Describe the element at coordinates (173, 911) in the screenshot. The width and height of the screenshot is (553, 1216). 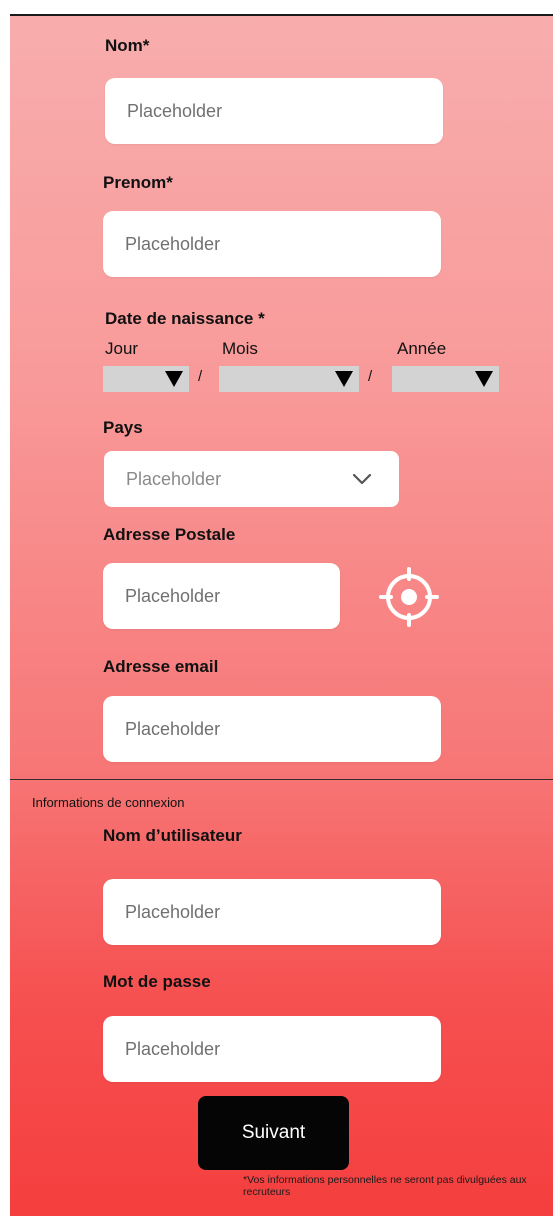
I see `nom-utilisateur-placeholder: Placeholder` at that location.